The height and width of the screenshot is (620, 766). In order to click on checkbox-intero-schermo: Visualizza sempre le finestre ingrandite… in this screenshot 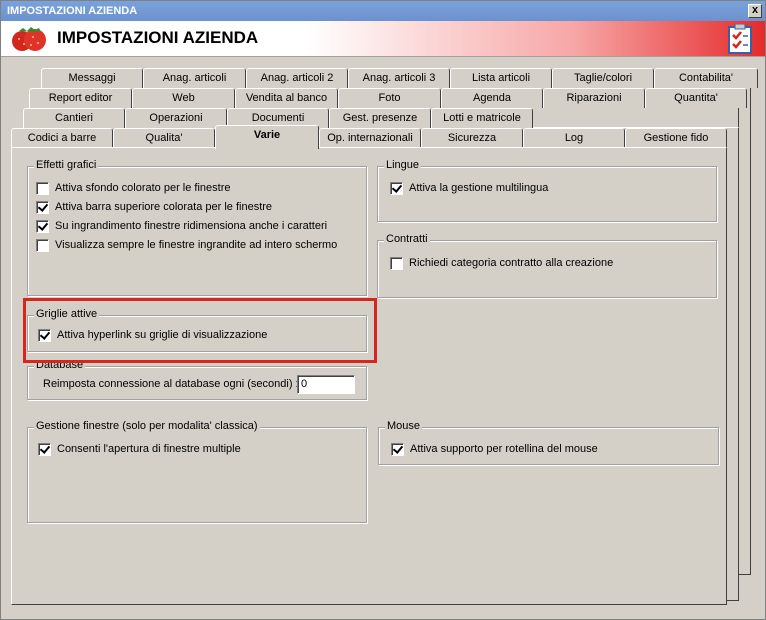, I will do `click(186, 246)`.